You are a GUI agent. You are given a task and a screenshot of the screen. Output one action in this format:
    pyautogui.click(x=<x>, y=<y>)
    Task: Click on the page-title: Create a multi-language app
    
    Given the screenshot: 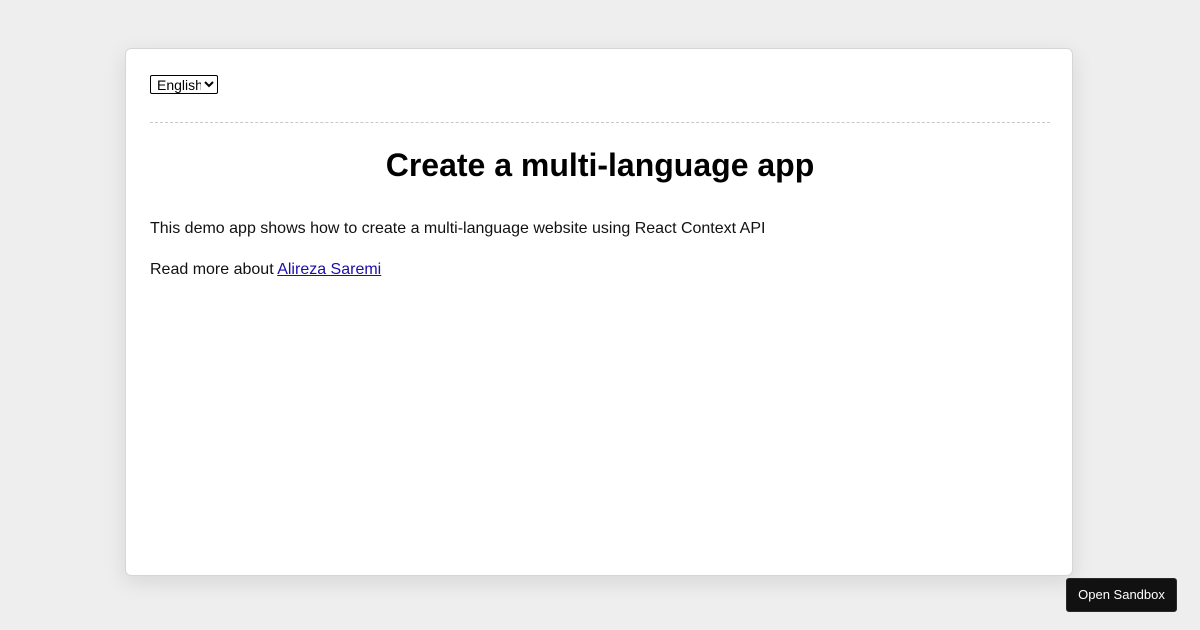 What is the action you would take?
    pyautogui.click(x=600, y=165)
    